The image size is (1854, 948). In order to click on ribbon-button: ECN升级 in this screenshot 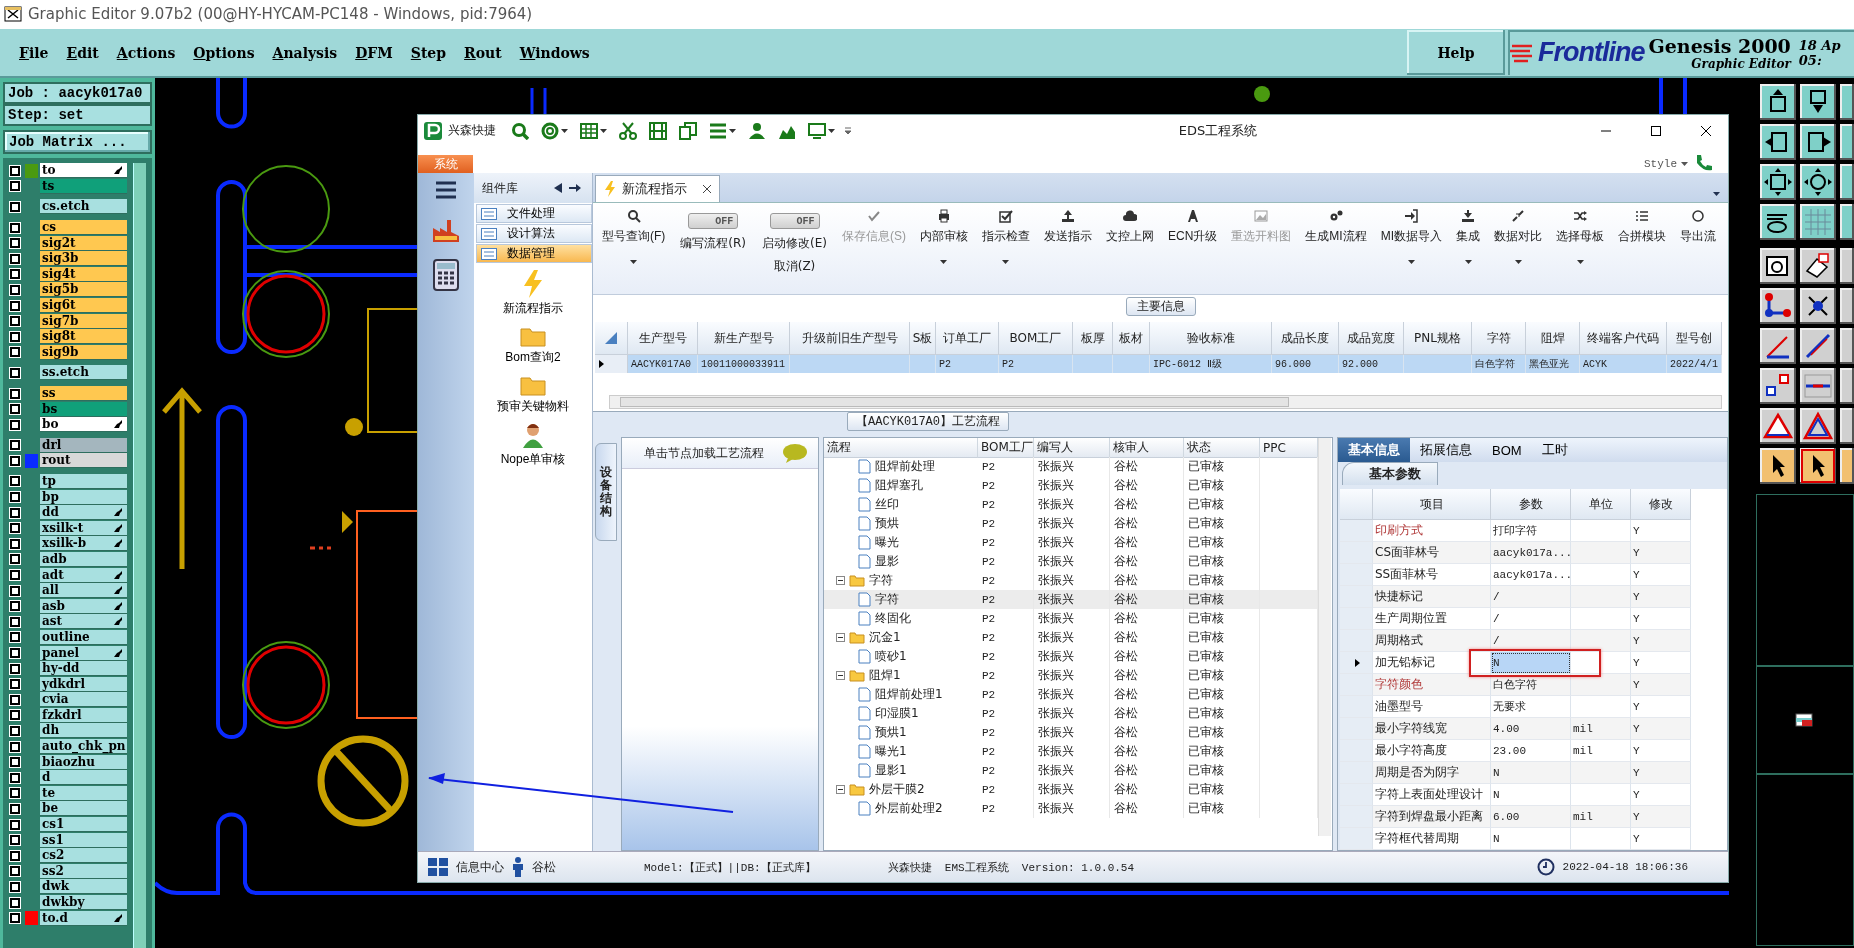, I will do `click(1193, 227)`.